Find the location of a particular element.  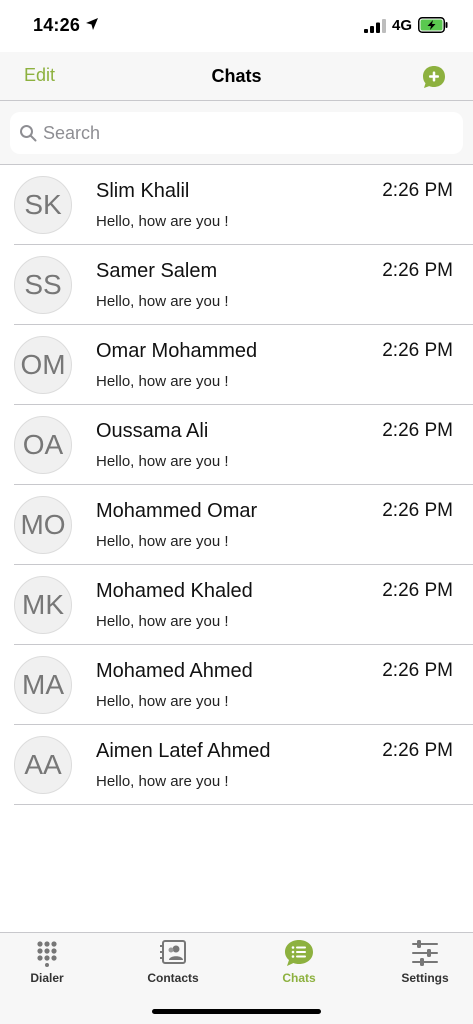

search-input is located at coordinates (248, 133).